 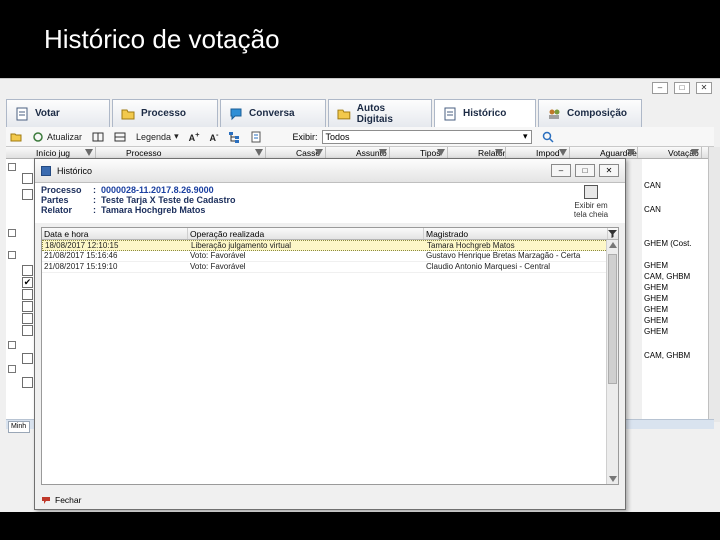 What do you see at coordinates (61, 190) in the screenshot?
I see `processo-label: Processo` at bounding box center [61, 190].